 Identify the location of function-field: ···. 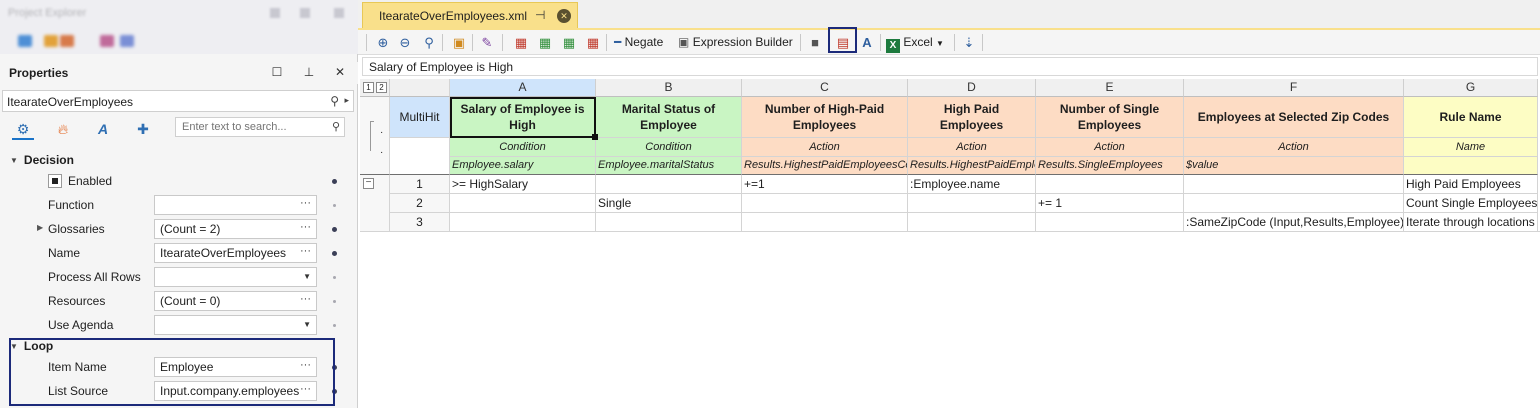
(235, 205).